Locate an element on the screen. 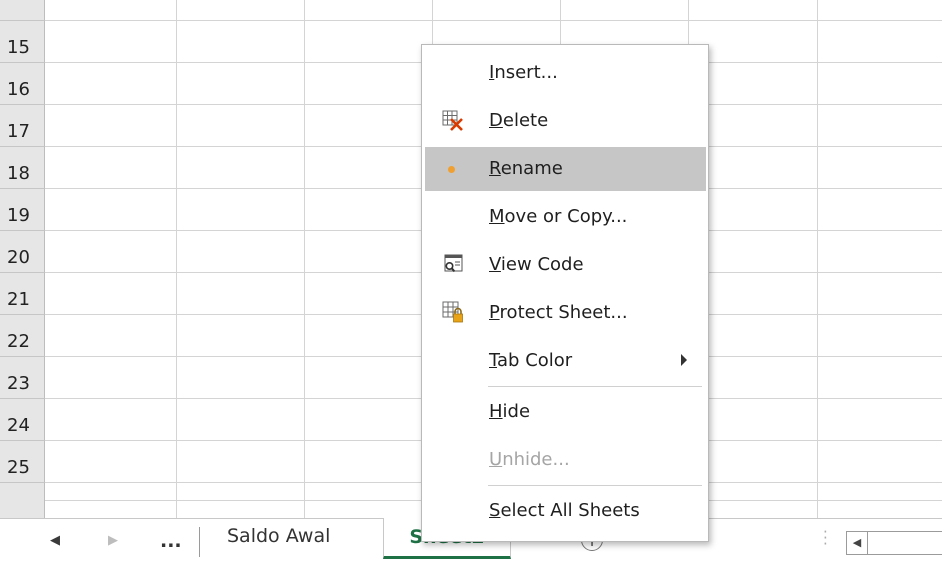 This screenshot has height=574, width=942. row-header: 18 is located at coordinates (22, 168).